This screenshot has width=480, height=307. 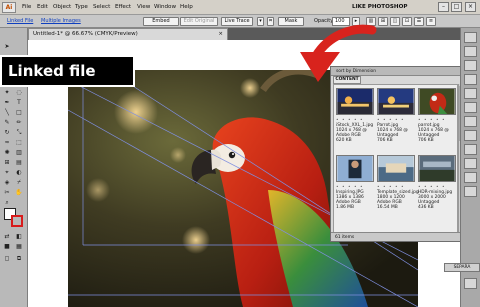 What do you see at coordinates (456, 7) in the screenshot?
I see `maximize-button: □` at bounding box center [456, 7].